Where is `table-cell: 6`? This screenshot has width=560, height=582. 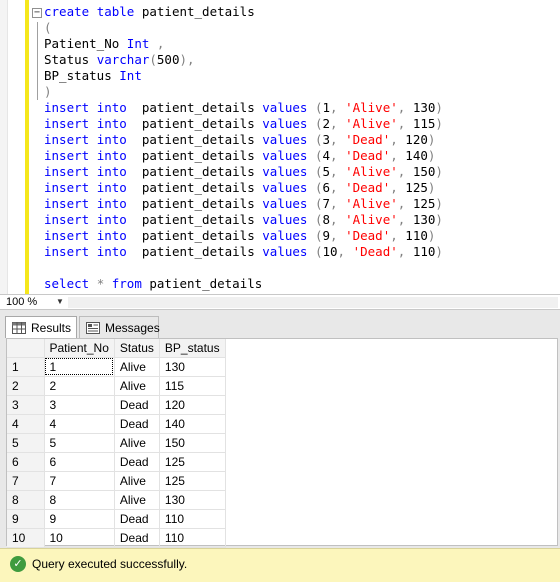 table-cell: 6 is located at coordinates (79, 462).